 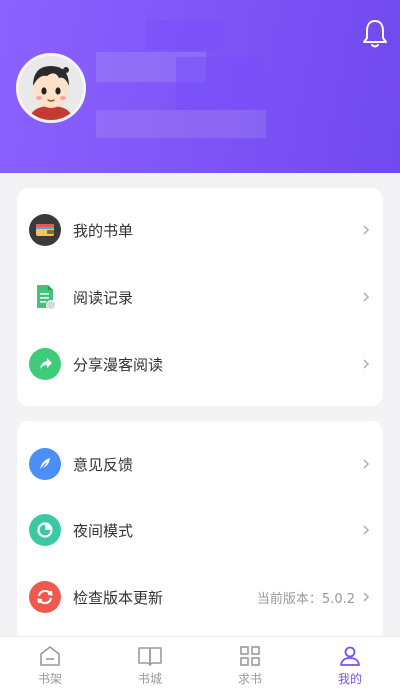 I want to click on tab-bookstore: 书城, so click(x=150, y=663).